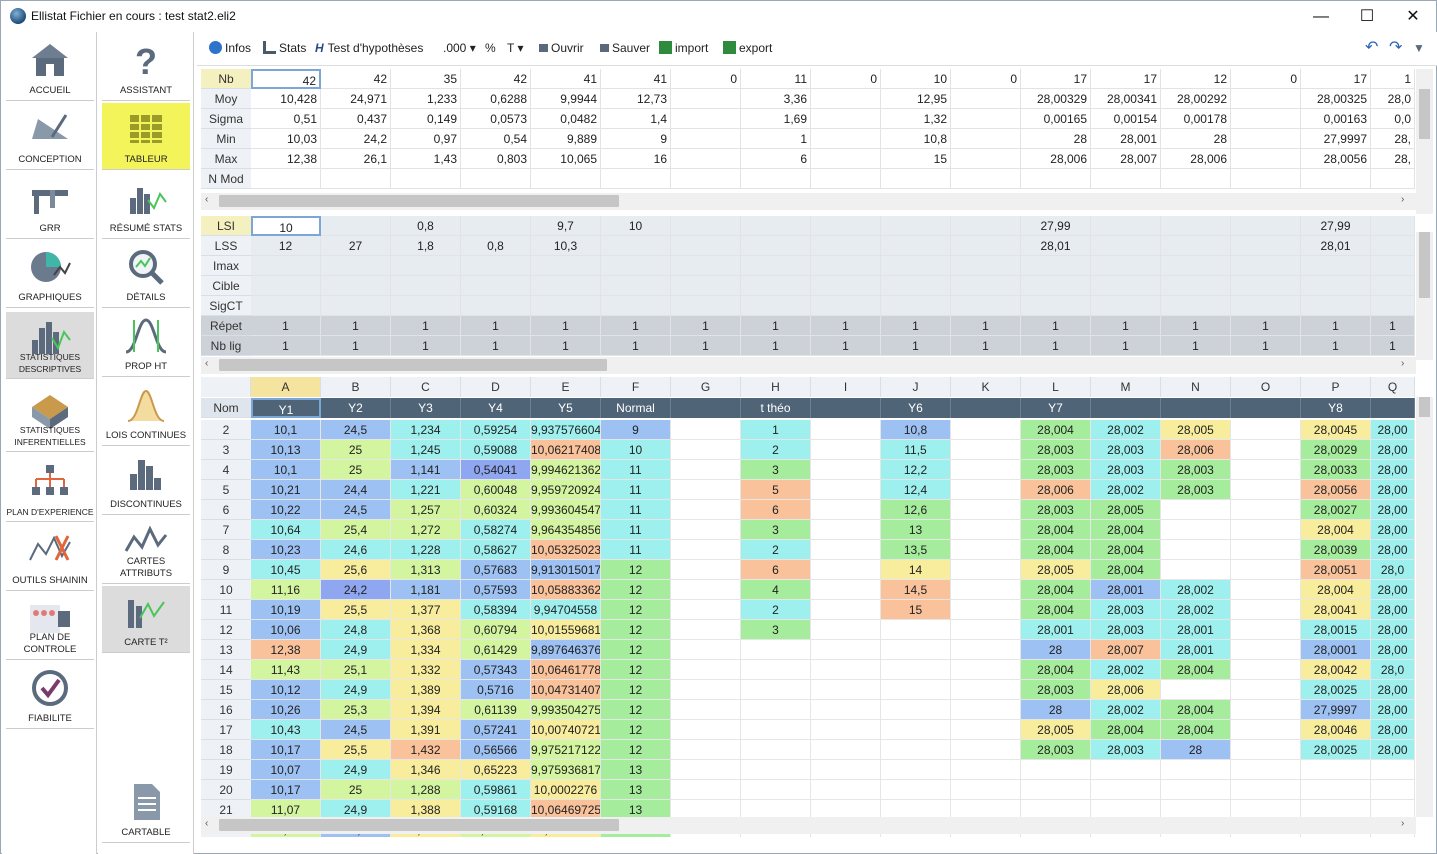 This screenshot has width=1437, height=854. What do you see at coordinates (566, 550) in the screenshot?
I see `data-cell: 10,05325023` at bounding box center [566, 550].